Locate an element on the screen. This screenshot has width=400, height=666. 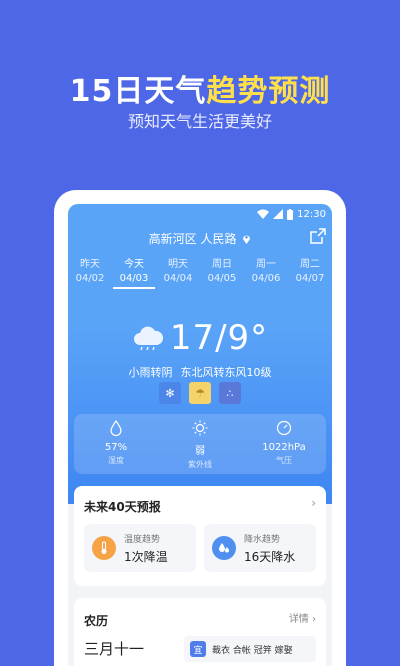
thermometer-icon is located at coordinates (104, 548).